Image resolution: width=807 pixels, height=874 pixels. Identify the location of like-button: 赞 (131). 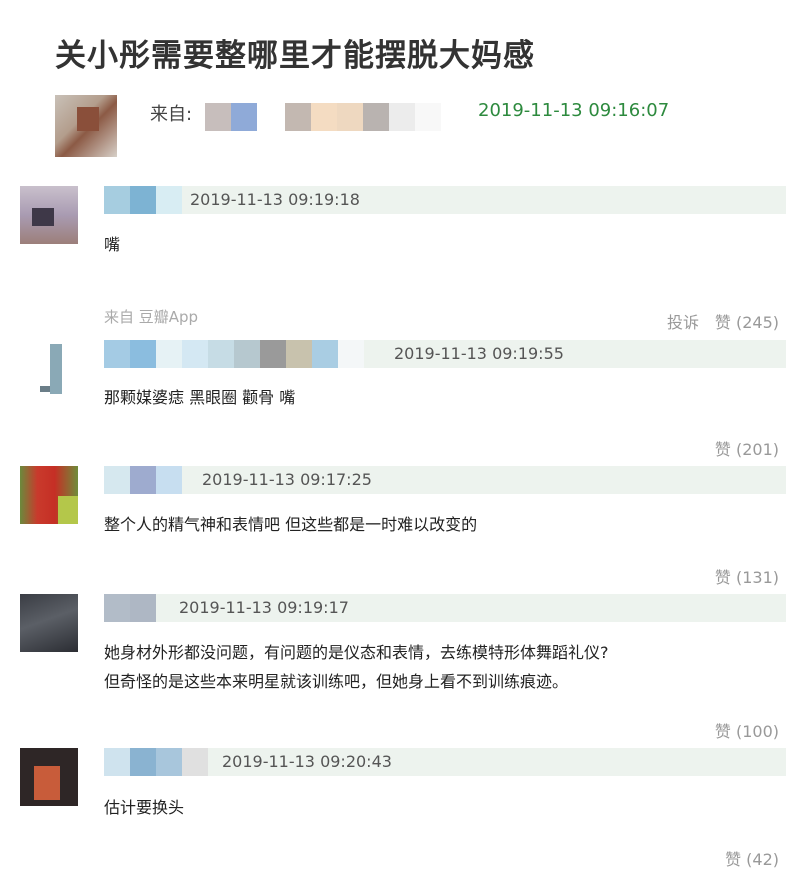
(747, 576).